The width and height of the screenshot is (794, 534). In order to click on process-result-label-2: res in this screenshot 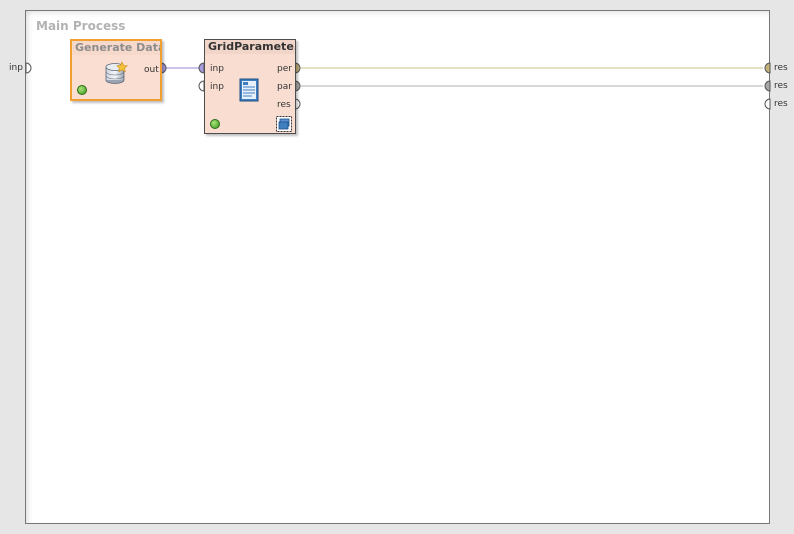, I will do `click(781, 86)`.